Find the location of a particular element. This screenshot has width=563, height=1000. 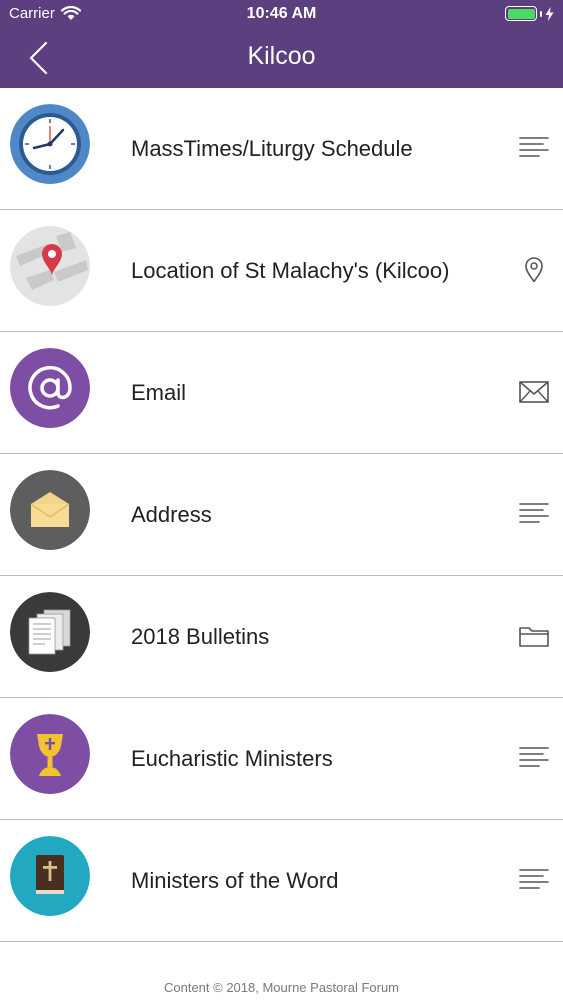

list-item-label: Location of St Malachy's (Kilcoo) is located at coordinates (290, 270).